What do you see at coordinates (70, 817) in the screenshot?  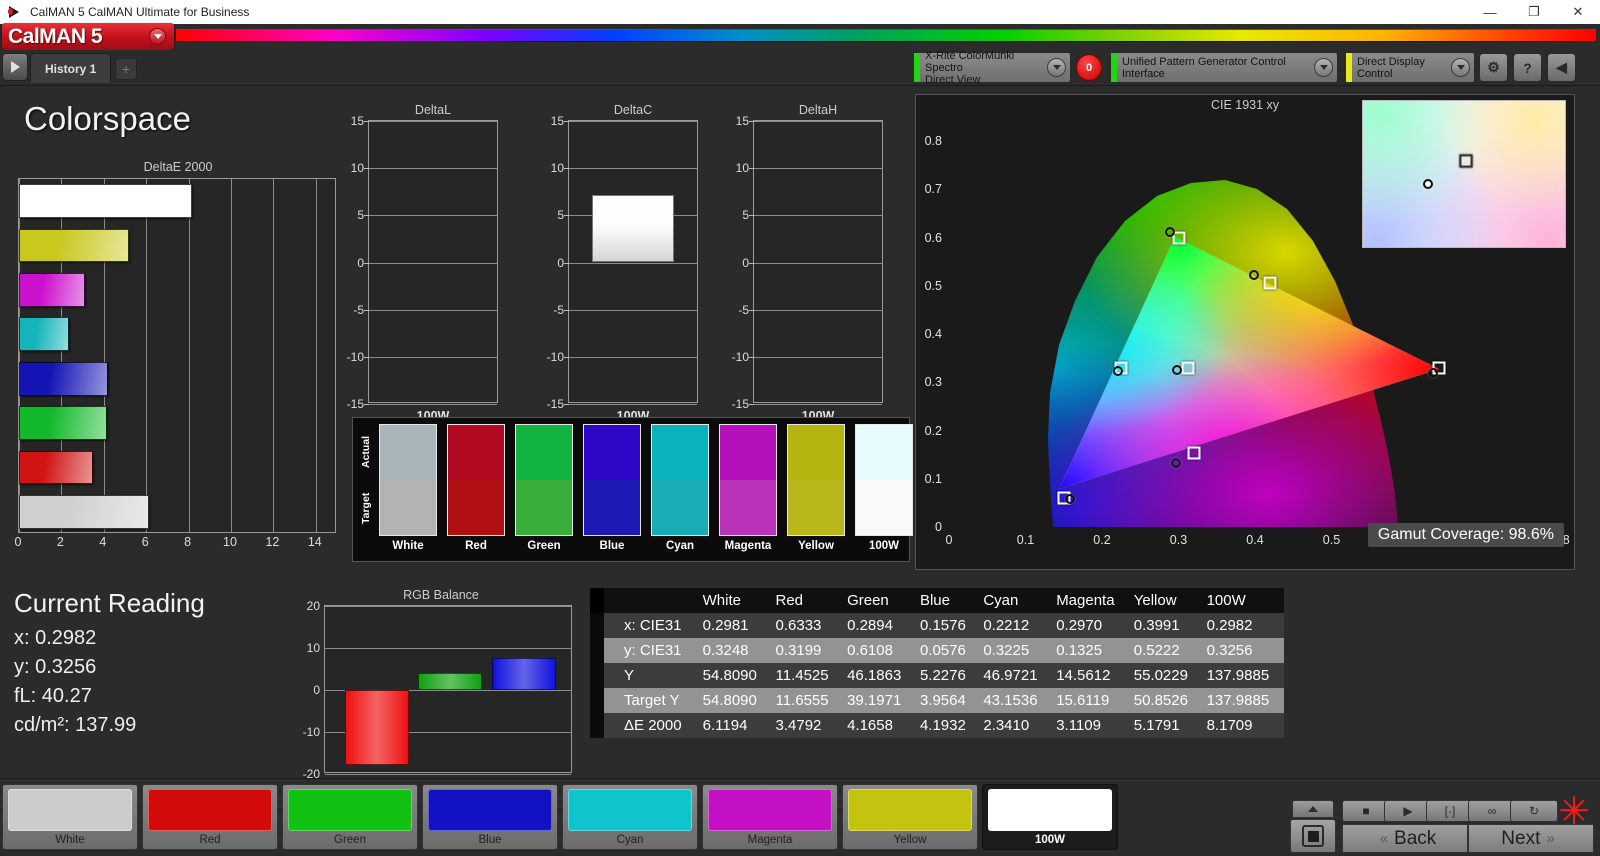 I see `pattern-button-white: White` at bounding box center [70, 817].